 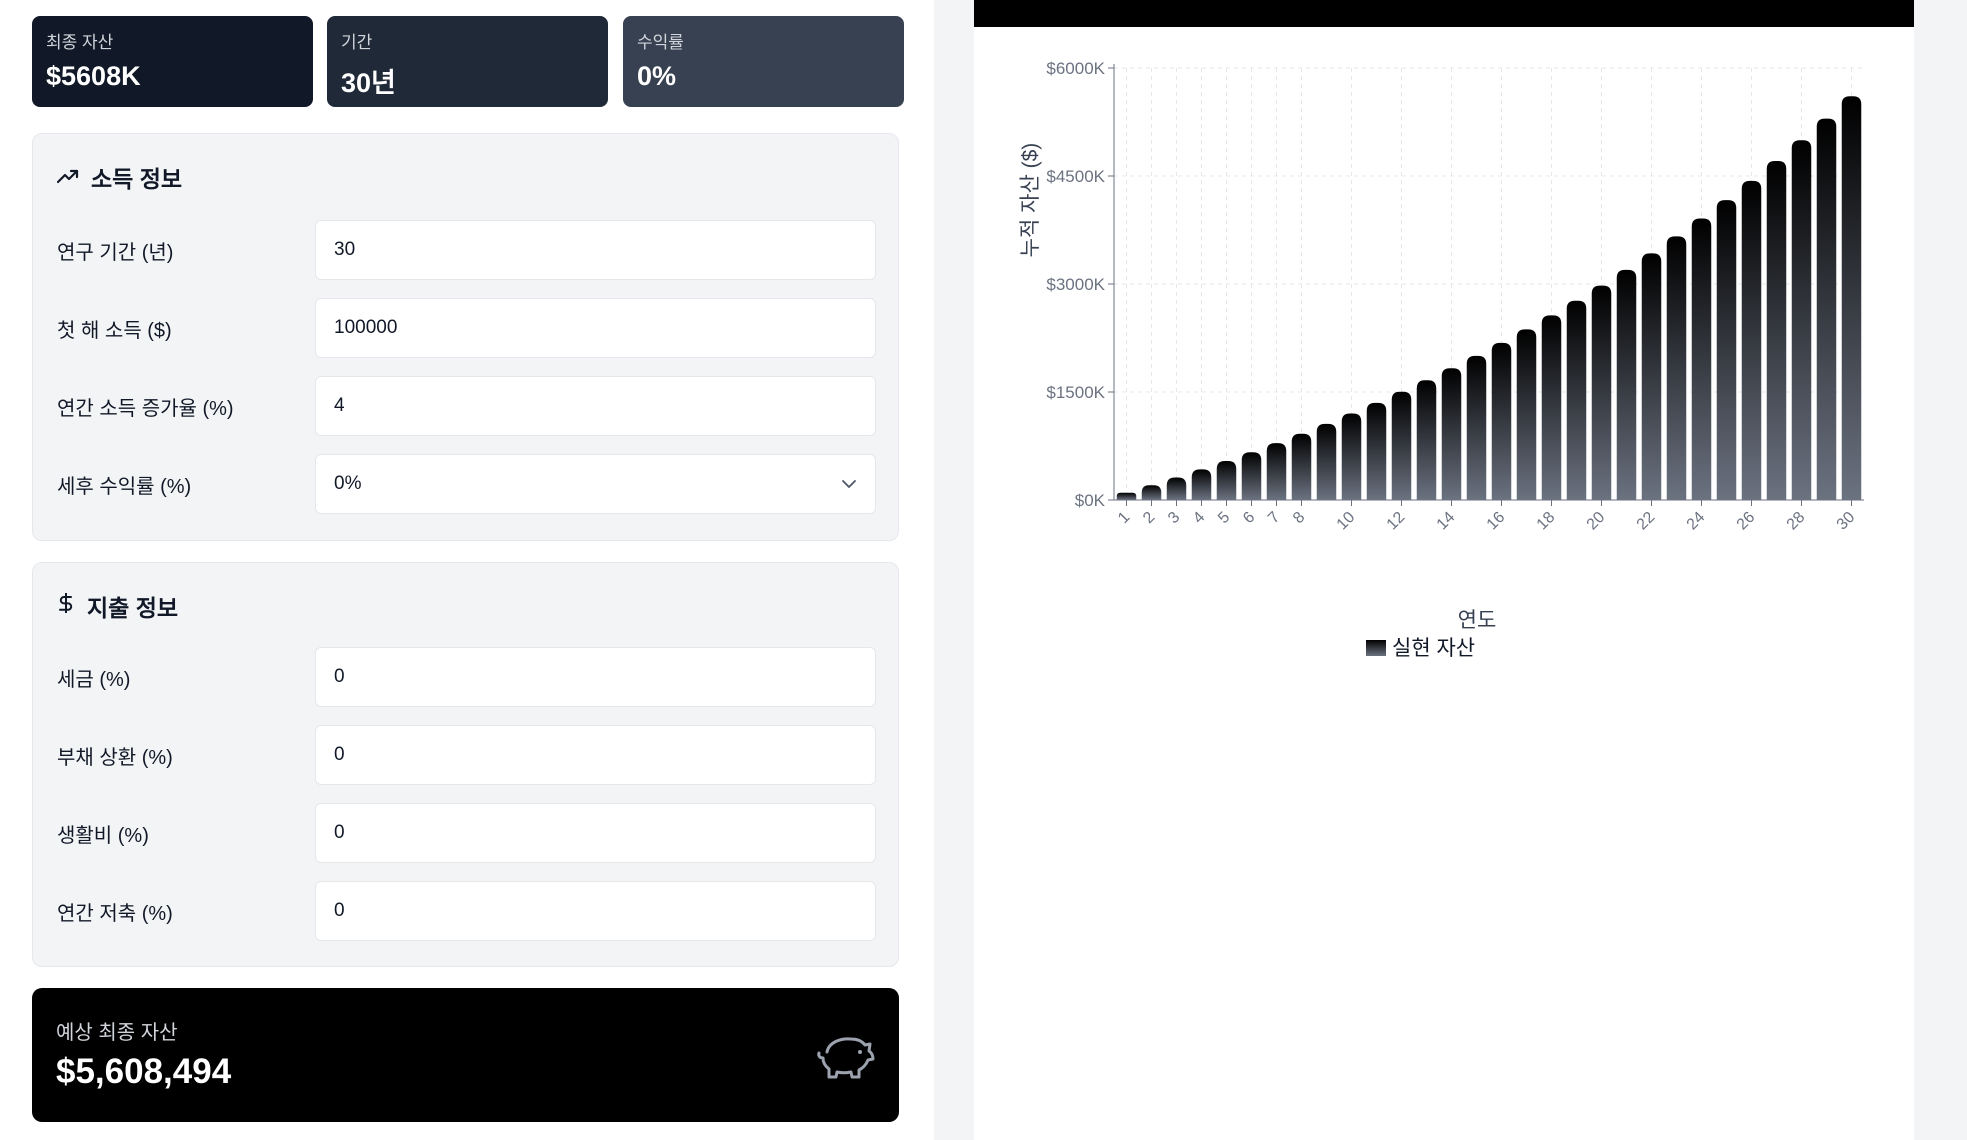 I want to click on x-tick-label: 26, so click(x=1746, y=521).